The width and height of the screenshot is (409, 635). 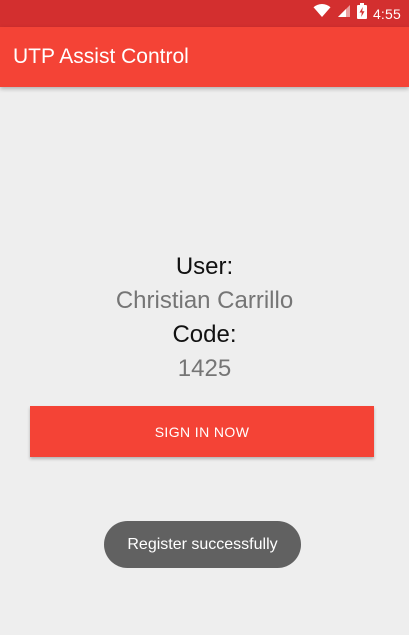 I want to click on user-label: User:, so click(x=204, y=266).